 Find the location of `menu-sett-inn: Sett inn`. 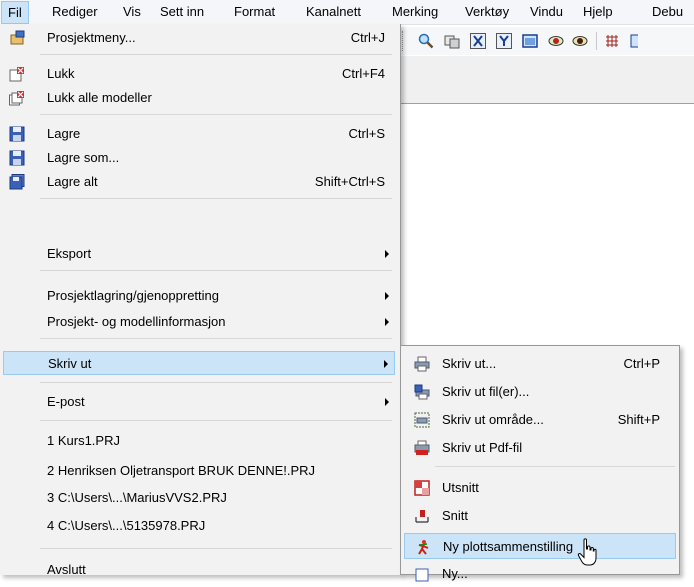

menu-sett-inn: Sett inn is located at coordinates (182, 12).